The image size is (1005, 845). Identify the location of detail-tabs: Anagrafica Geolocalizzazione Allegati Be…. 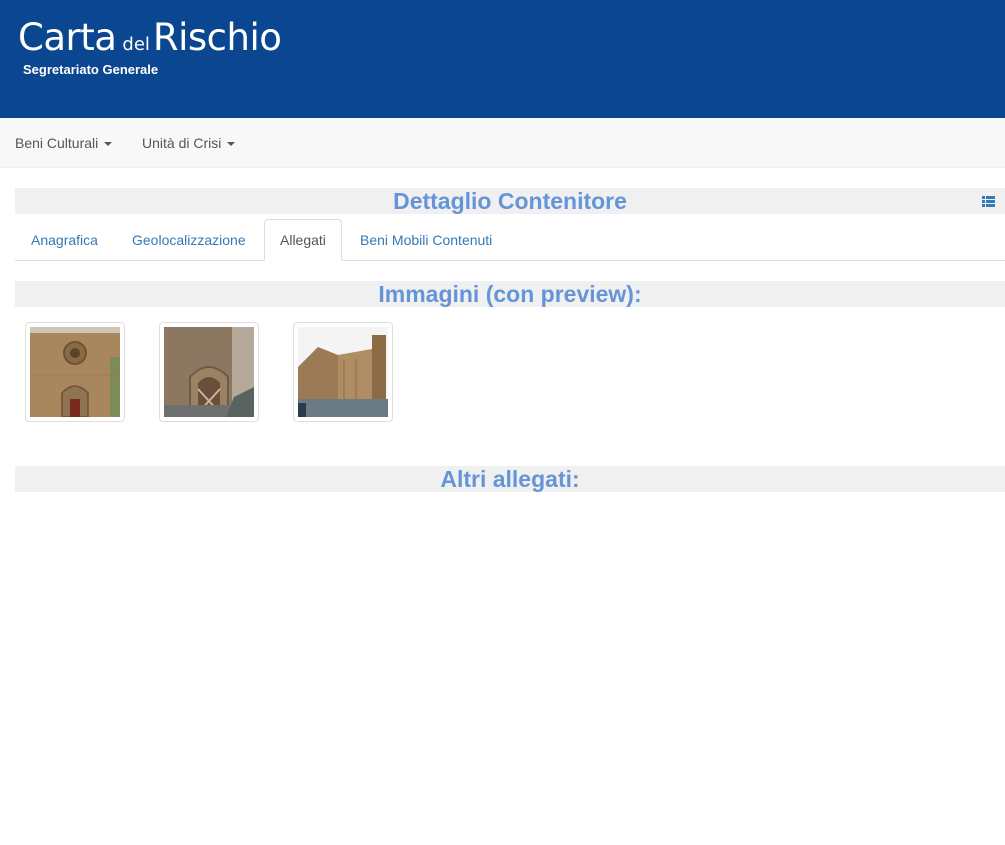
(510, 240).